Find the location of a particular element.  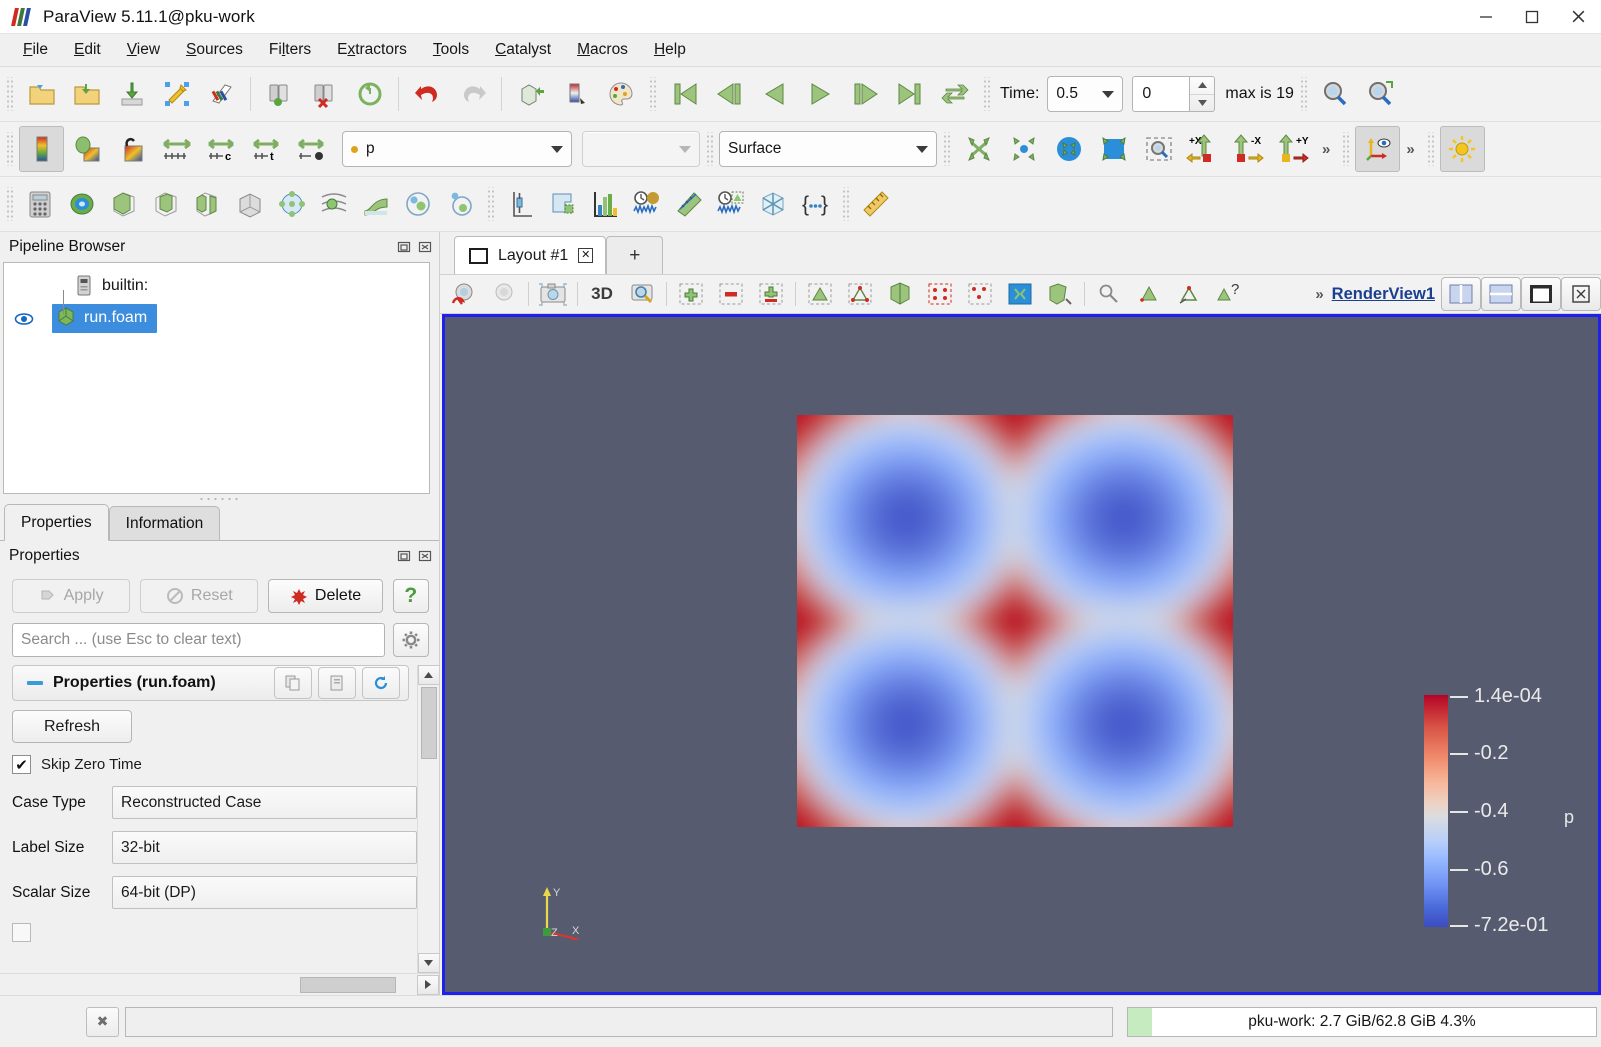

clip-icon is located at coordinates (124, 204).